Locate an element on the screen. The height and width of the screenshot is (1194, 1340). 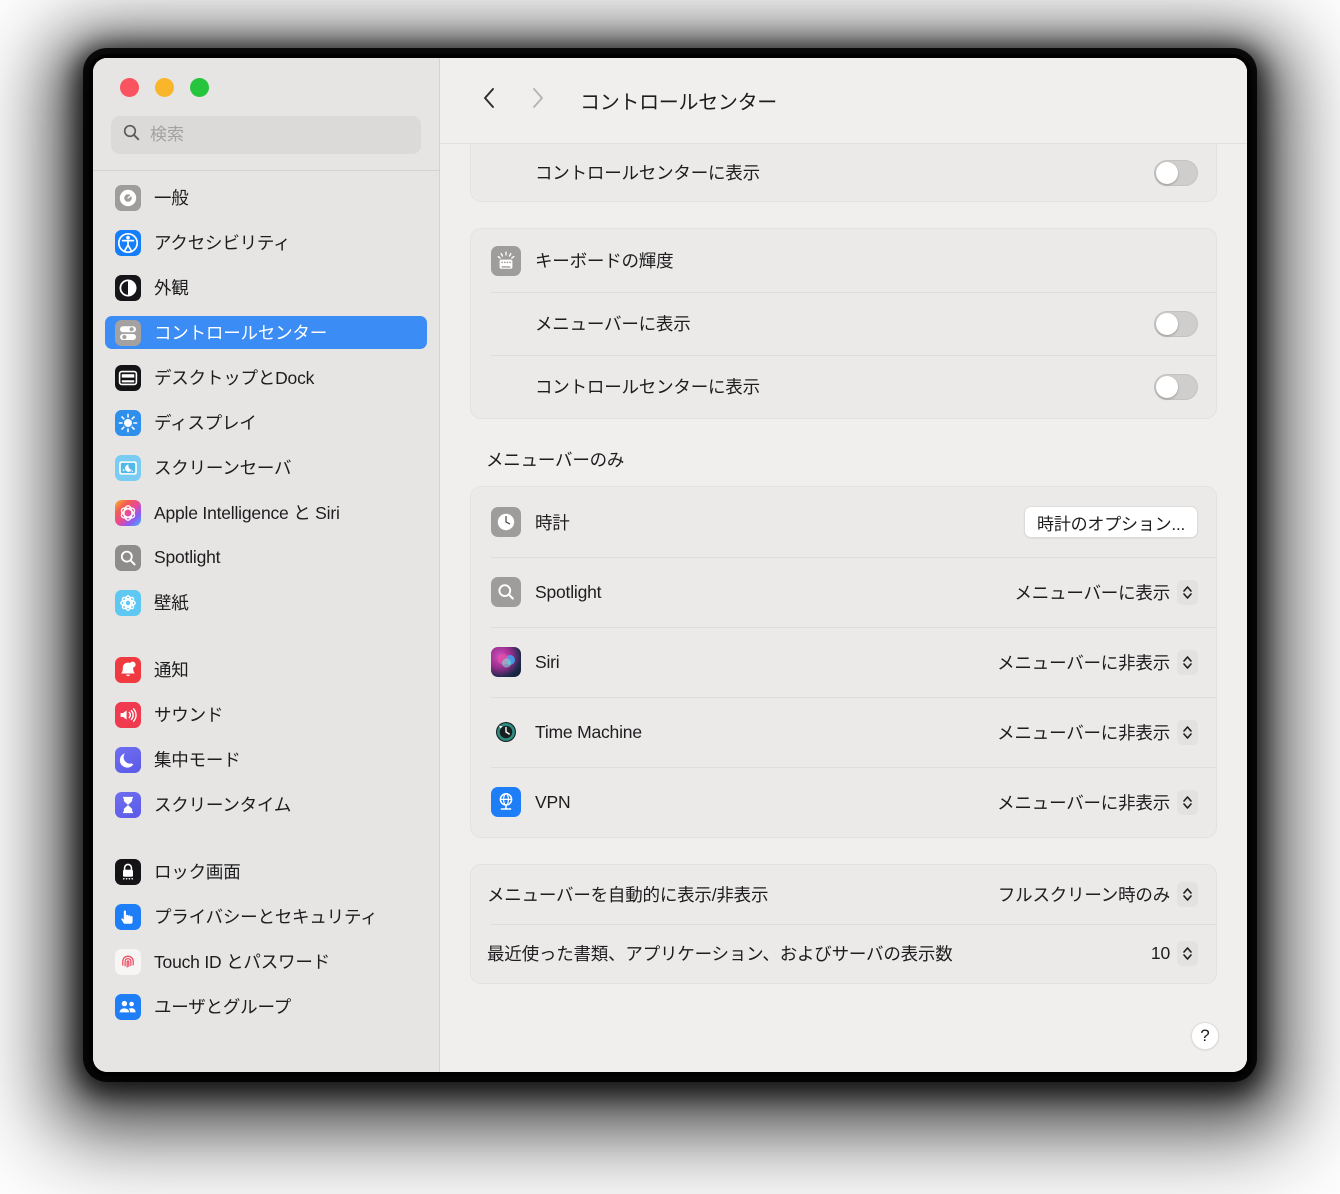
sidebar-item-apple-intelligence-siri: Apple Intelligence と Siri is located at coordinates (266, 512).